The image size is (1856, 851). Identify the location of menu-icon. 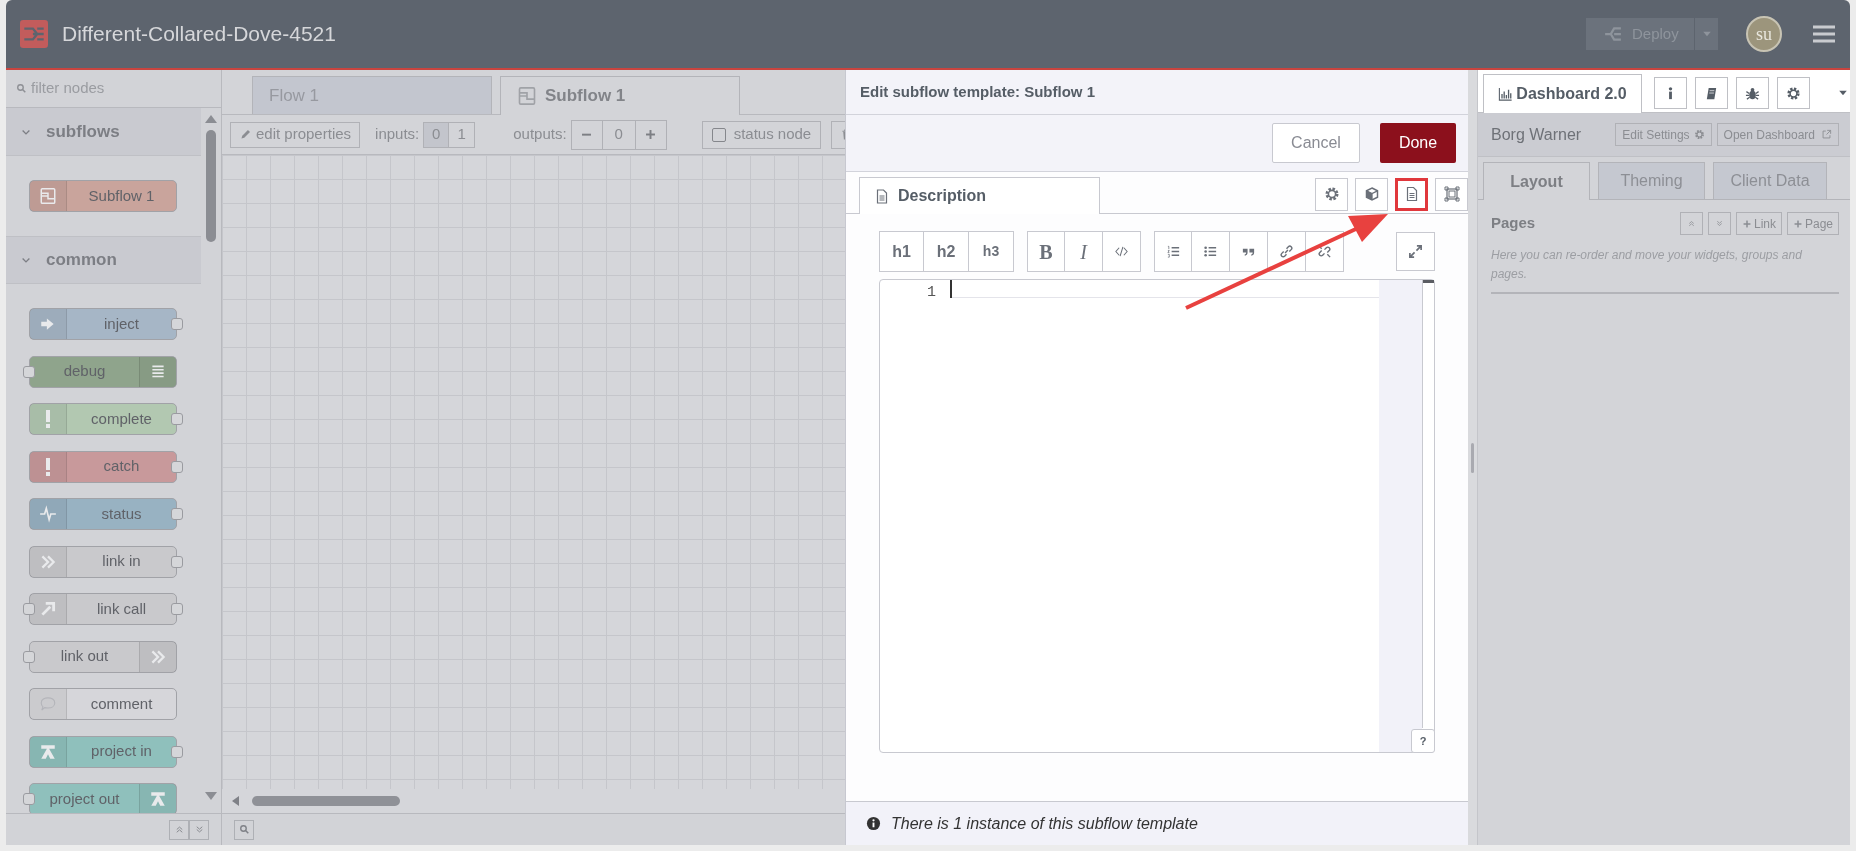
(1824, 34).